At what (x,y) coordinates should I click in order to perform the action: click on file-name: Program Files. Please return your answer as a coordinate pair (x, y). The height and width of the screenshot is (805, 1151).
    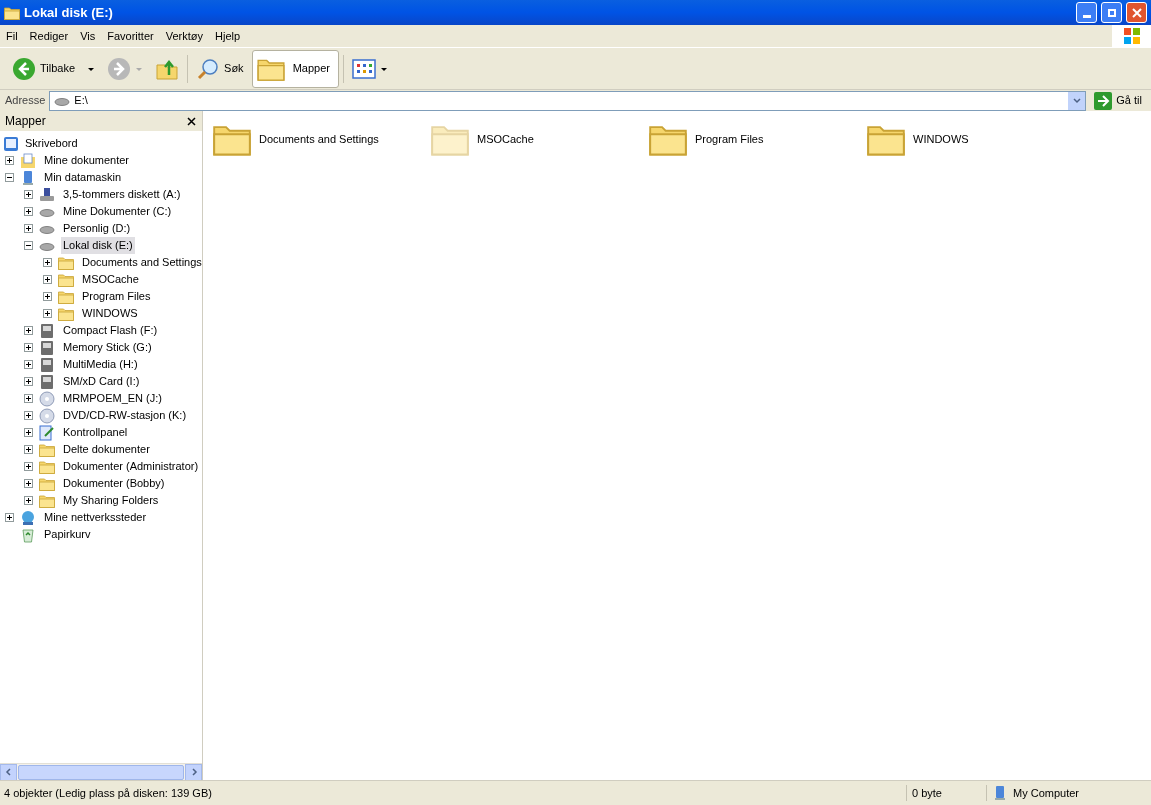
    Looking at the image, I should click on (729, 139).